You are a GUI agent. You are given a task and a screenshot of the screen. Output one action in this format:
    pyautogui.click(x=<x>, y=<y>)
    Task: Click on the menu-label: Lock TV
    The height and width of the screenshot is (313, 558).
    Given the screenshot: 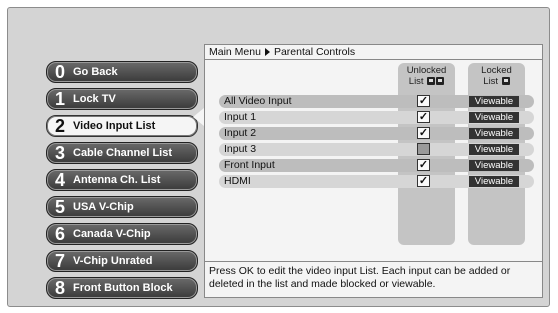 What is the action you would take?
    pyautogui.click(x=94, y=99)
    